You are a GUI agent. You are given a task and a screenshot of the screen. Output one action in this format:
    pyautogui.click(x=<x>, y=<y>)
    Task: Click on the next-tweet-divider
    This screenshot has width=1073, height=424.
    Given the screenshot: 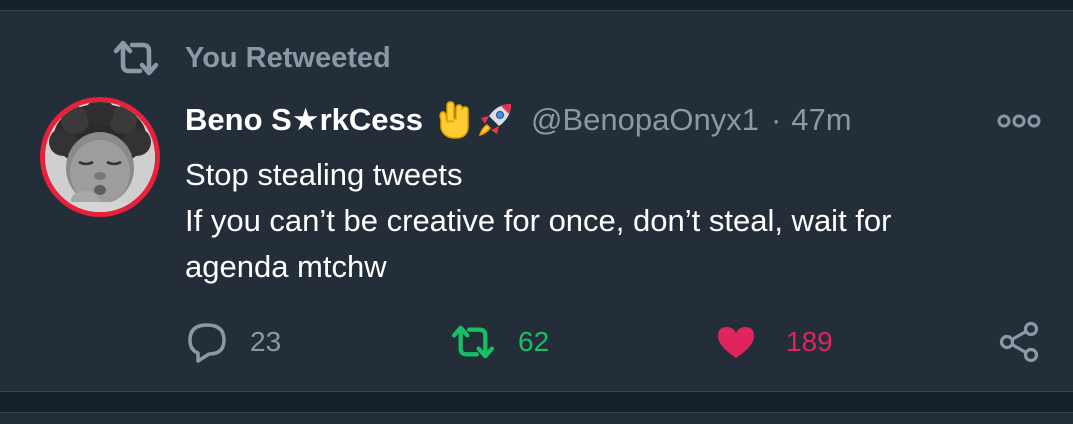 What is the action you would take?
    pyautogui.click(x=536, y=408)
    